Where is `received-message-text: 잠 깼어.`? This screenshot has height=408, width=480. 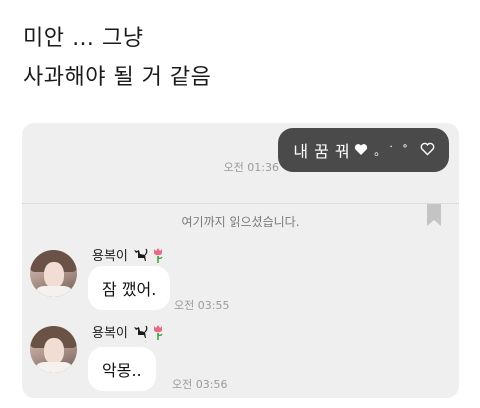 received-message-text: 잠 깼어. is located at coordinates (129, 289).